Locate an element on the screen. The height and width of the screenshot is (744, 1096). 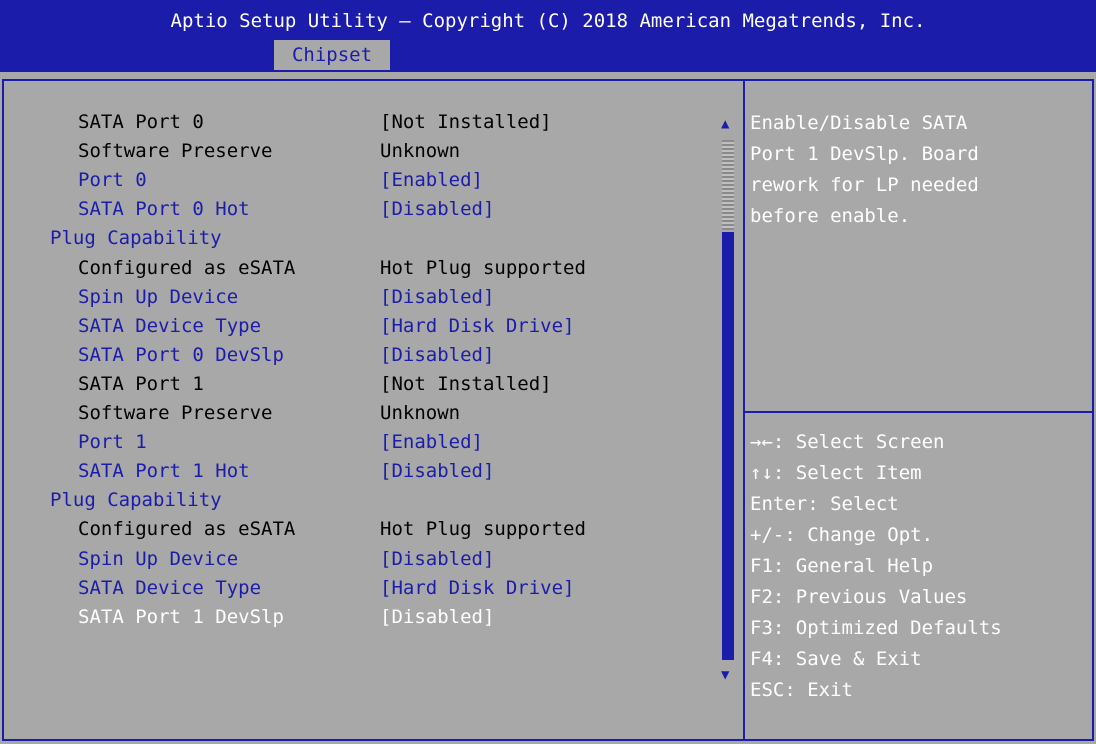
key-hint: →←: Select Screen is located at coordinates (847, 442).